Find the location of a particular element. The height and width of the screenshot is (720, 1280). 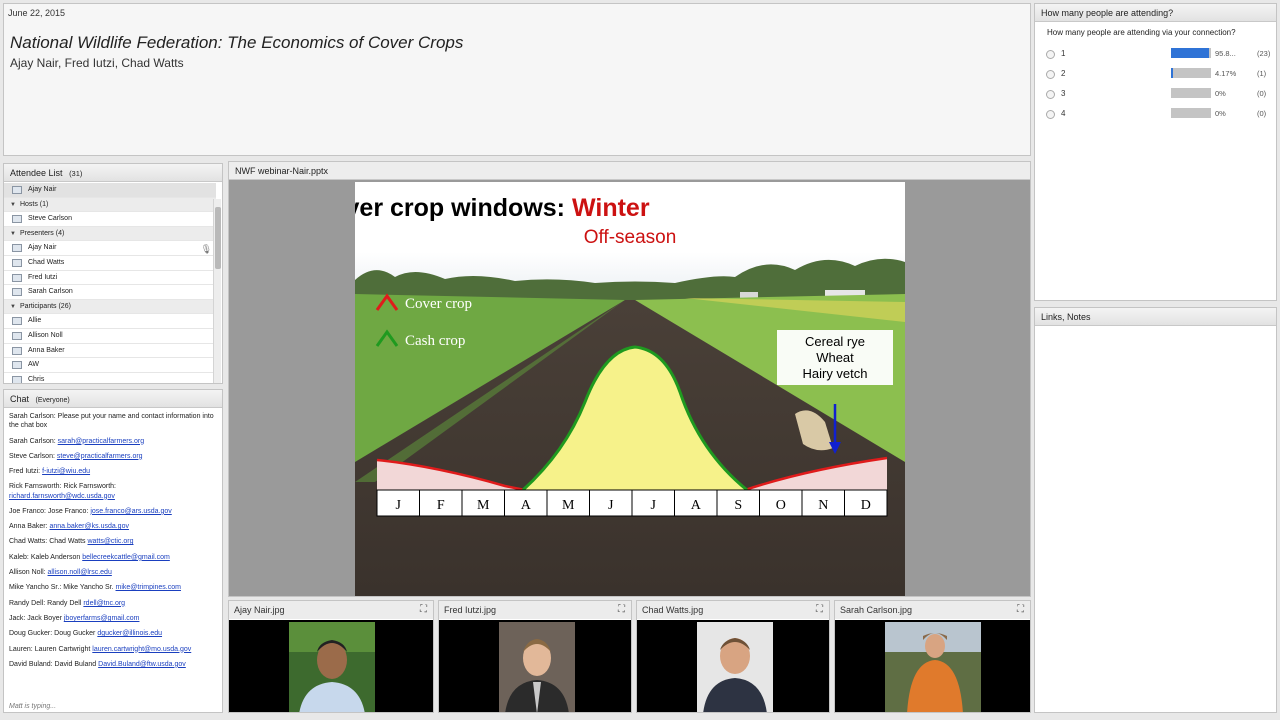

poll-count: (1) is located at coordinates (1262, 73).